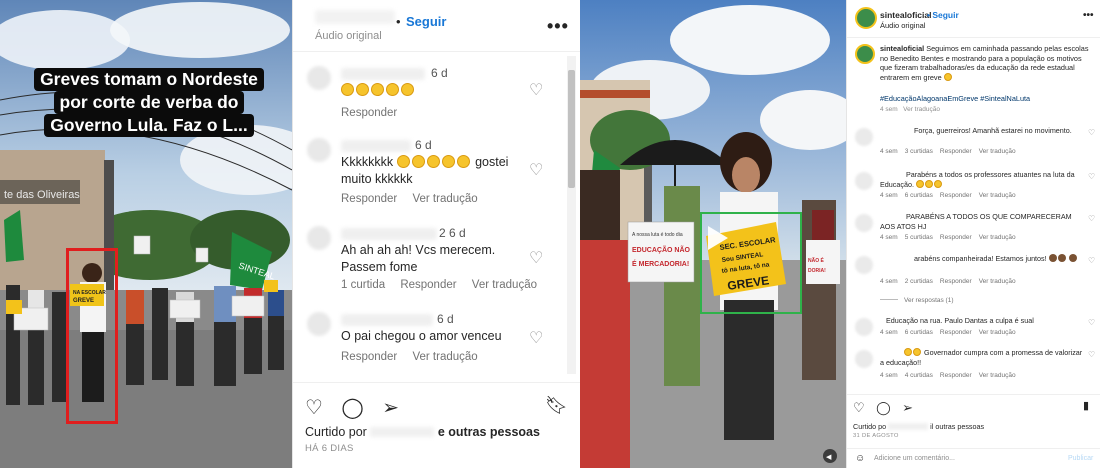  Describe the element at coordinates (556, 405) in the screenshot. I see `bookmark-icon: 🔖︎` at that location.